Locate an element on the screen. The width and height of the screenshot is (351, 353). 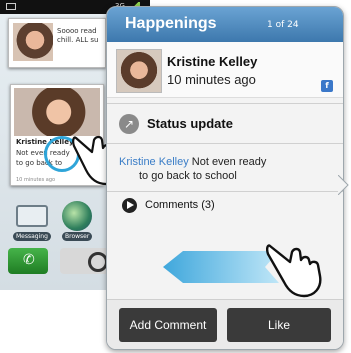
messaging-icon is located at coordinates (32, 216).